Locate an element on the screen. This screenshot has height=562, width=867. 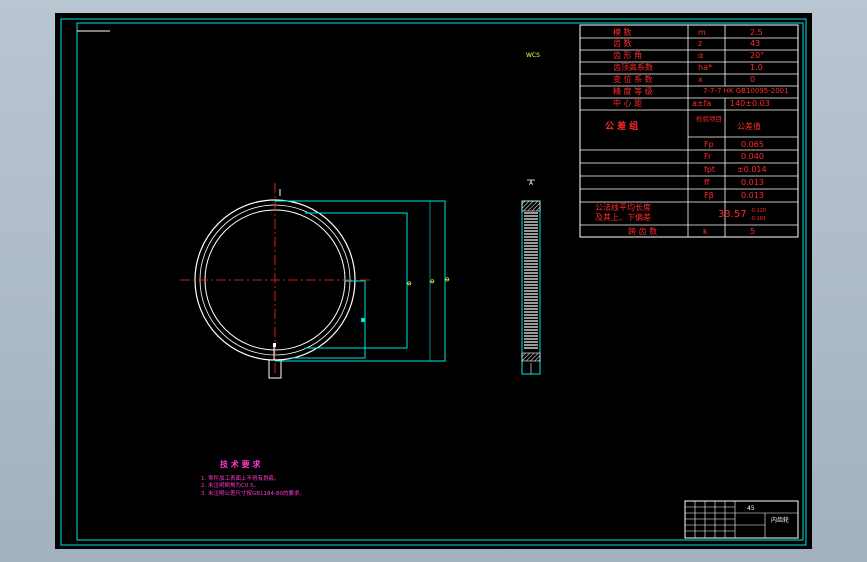
tolerance-value-header: 公差值 is located at coordinates (749, 126).